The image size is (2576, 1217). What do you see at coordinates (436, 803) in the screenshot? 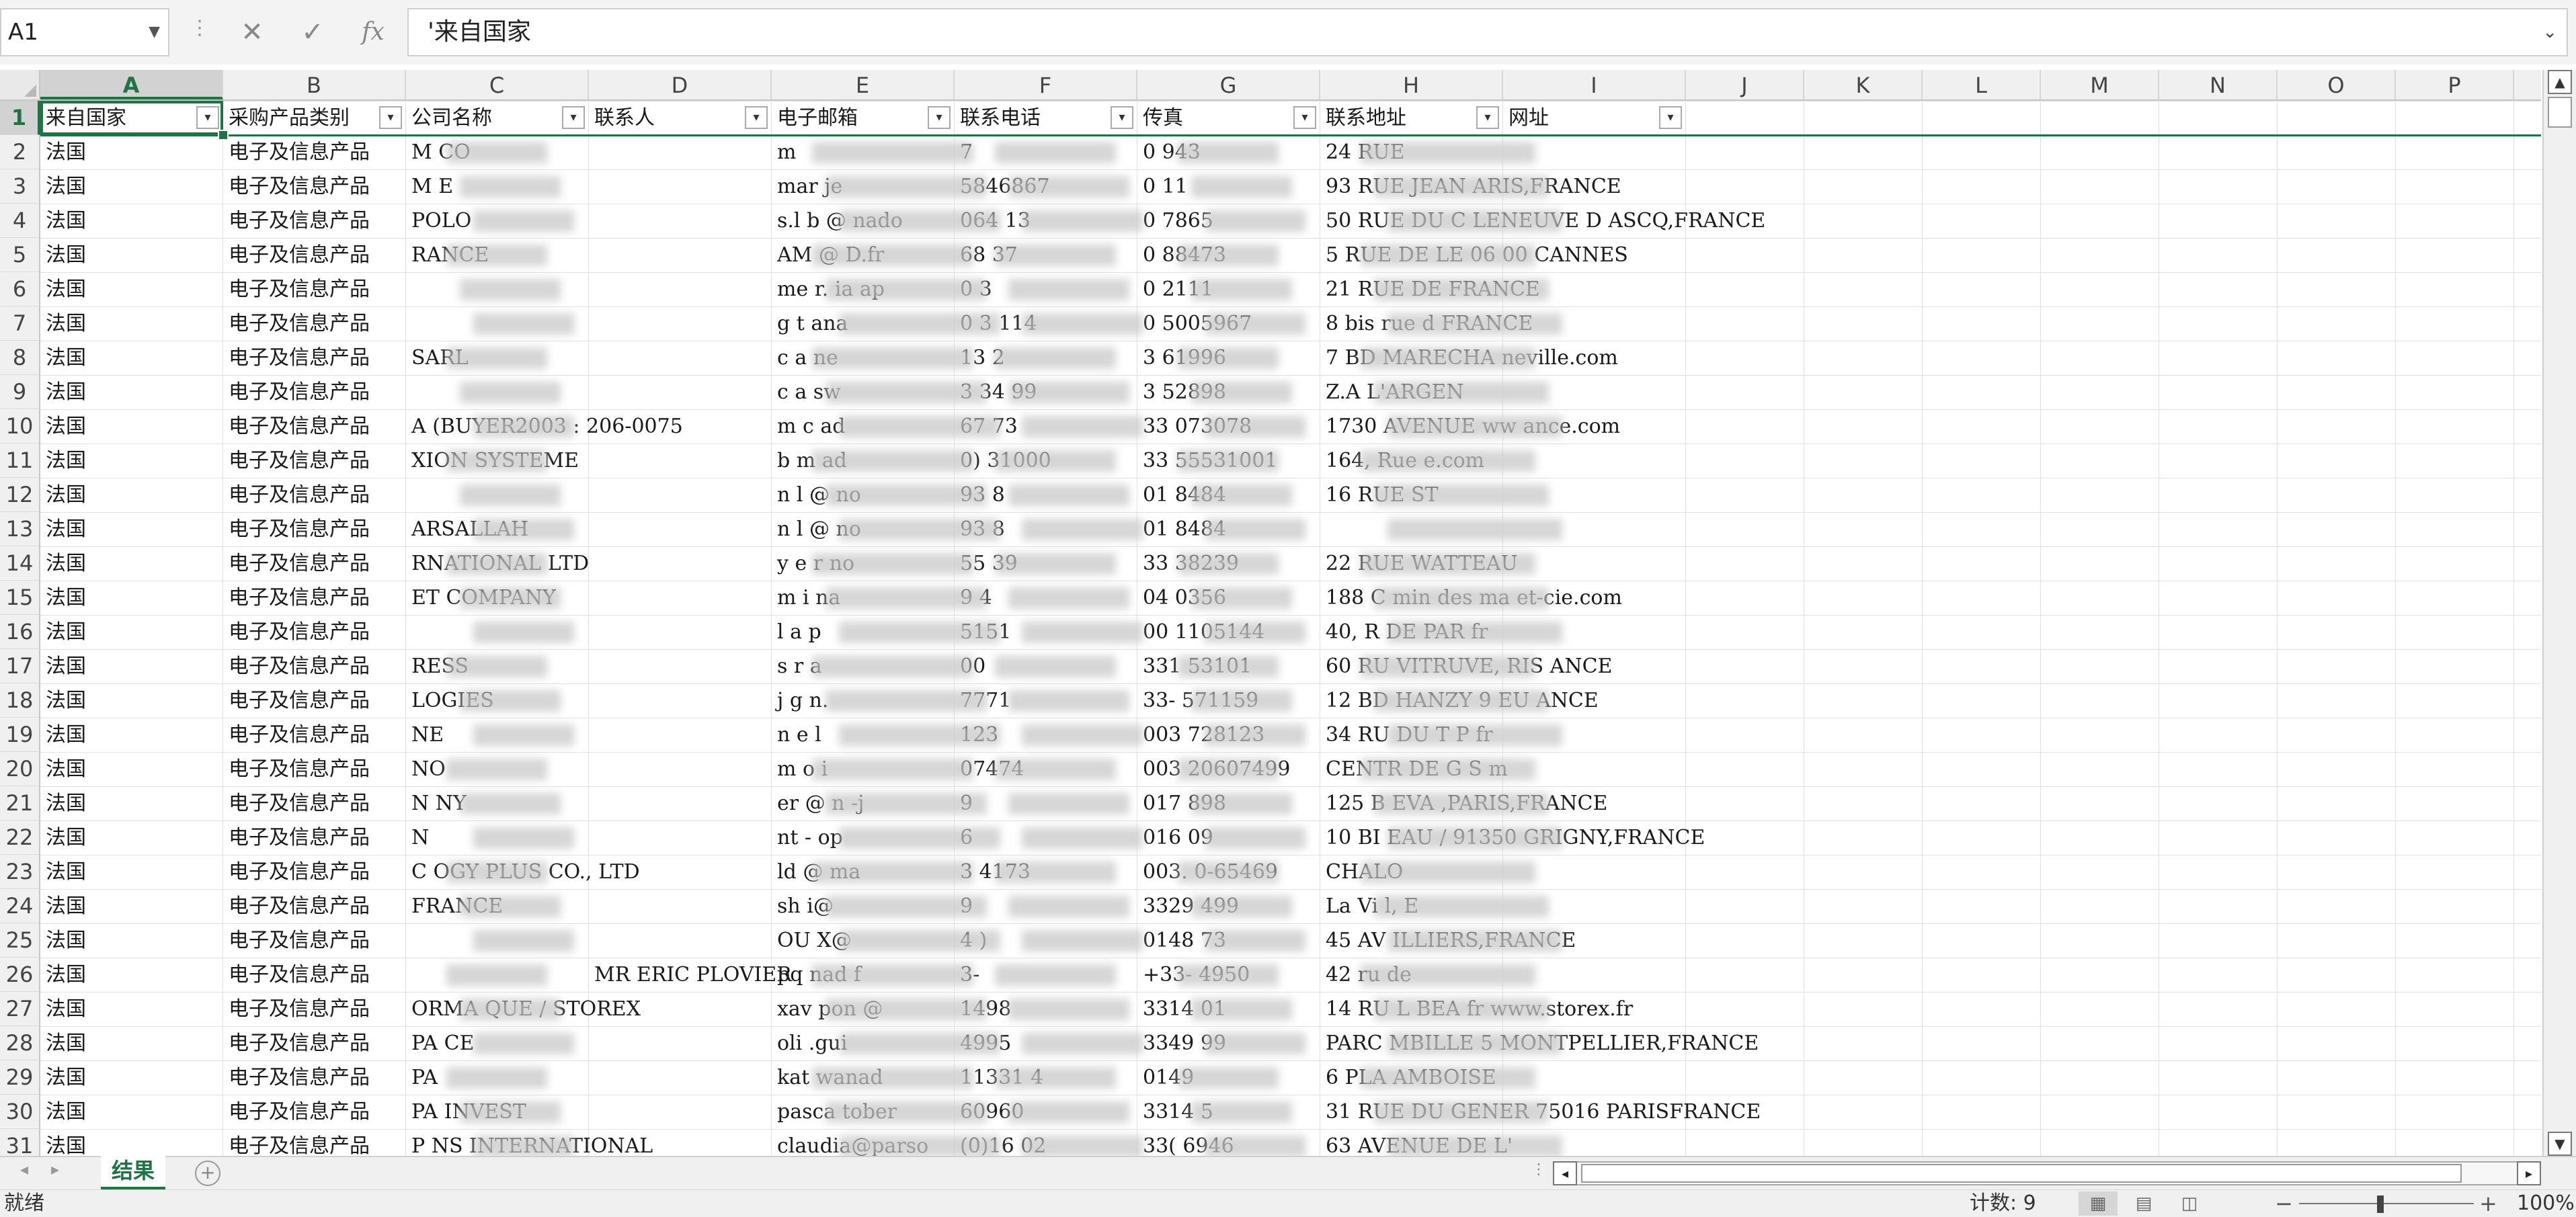
I see `cell: N NY` at bounding box center [436, 803].